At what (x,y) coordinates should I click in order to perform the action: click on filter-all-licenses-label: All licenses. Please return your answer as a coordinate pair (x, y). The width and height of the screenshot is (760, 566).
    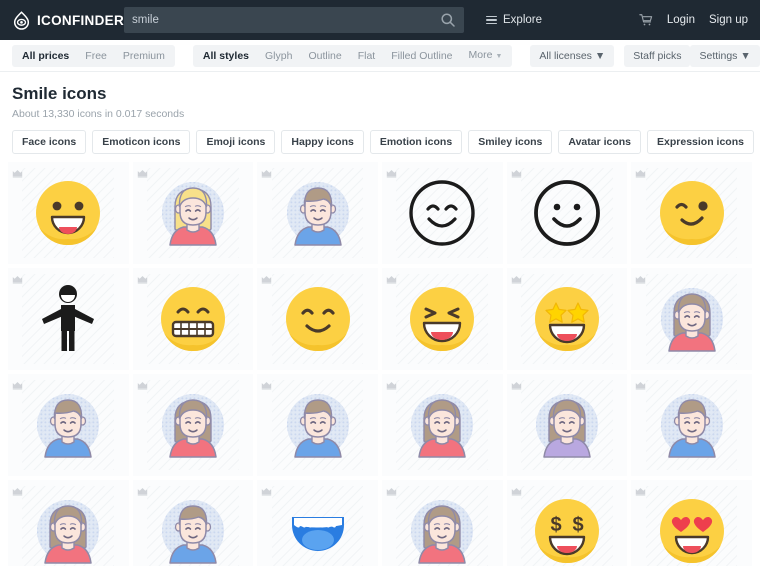
    Looking at the image, I should click on (565, 55).